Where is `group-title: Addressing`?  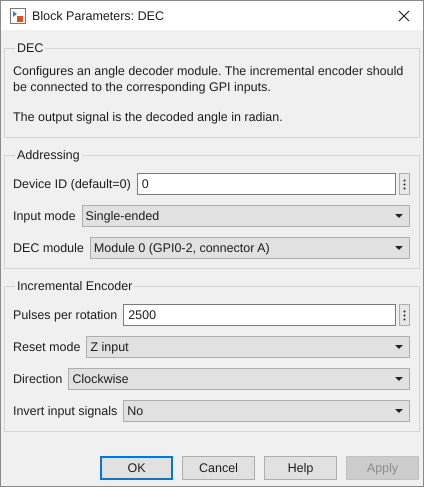
group-title: Addressing is located at coordinates (48, 155).